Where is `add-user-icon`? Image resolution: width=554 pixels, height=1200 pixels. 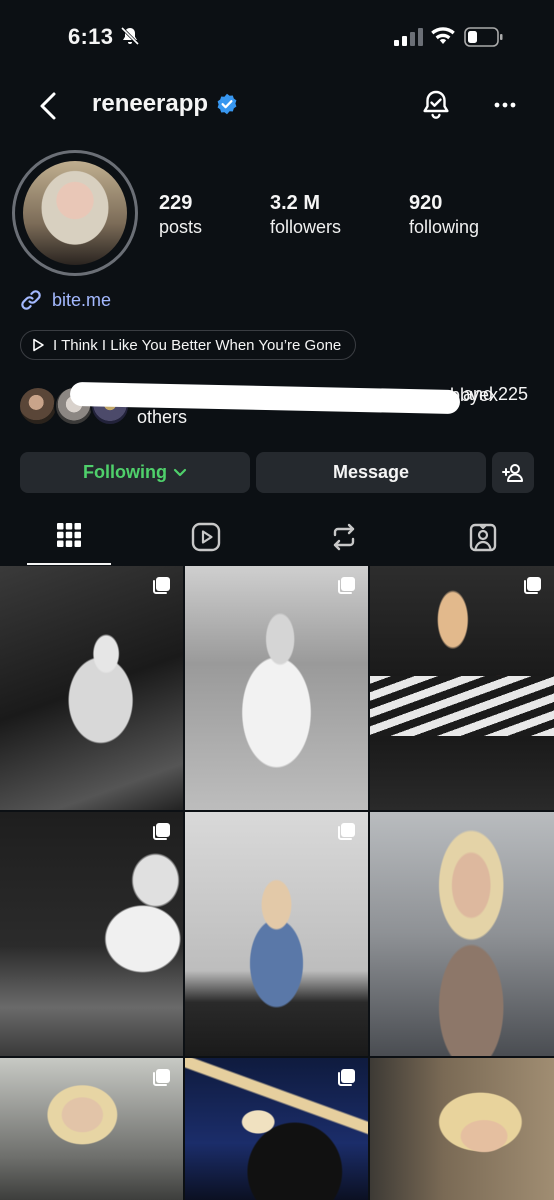
add-user-icon is located at coordinates (512, 472).